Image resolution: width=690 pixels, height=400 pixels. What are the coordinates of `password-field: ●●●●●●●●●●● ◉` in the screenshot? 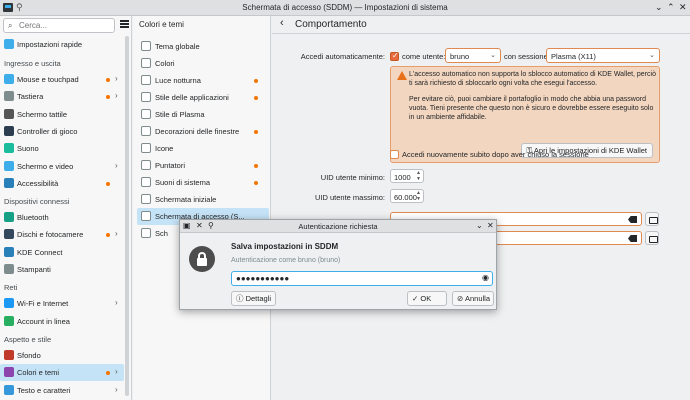 It's located at (362, 278).